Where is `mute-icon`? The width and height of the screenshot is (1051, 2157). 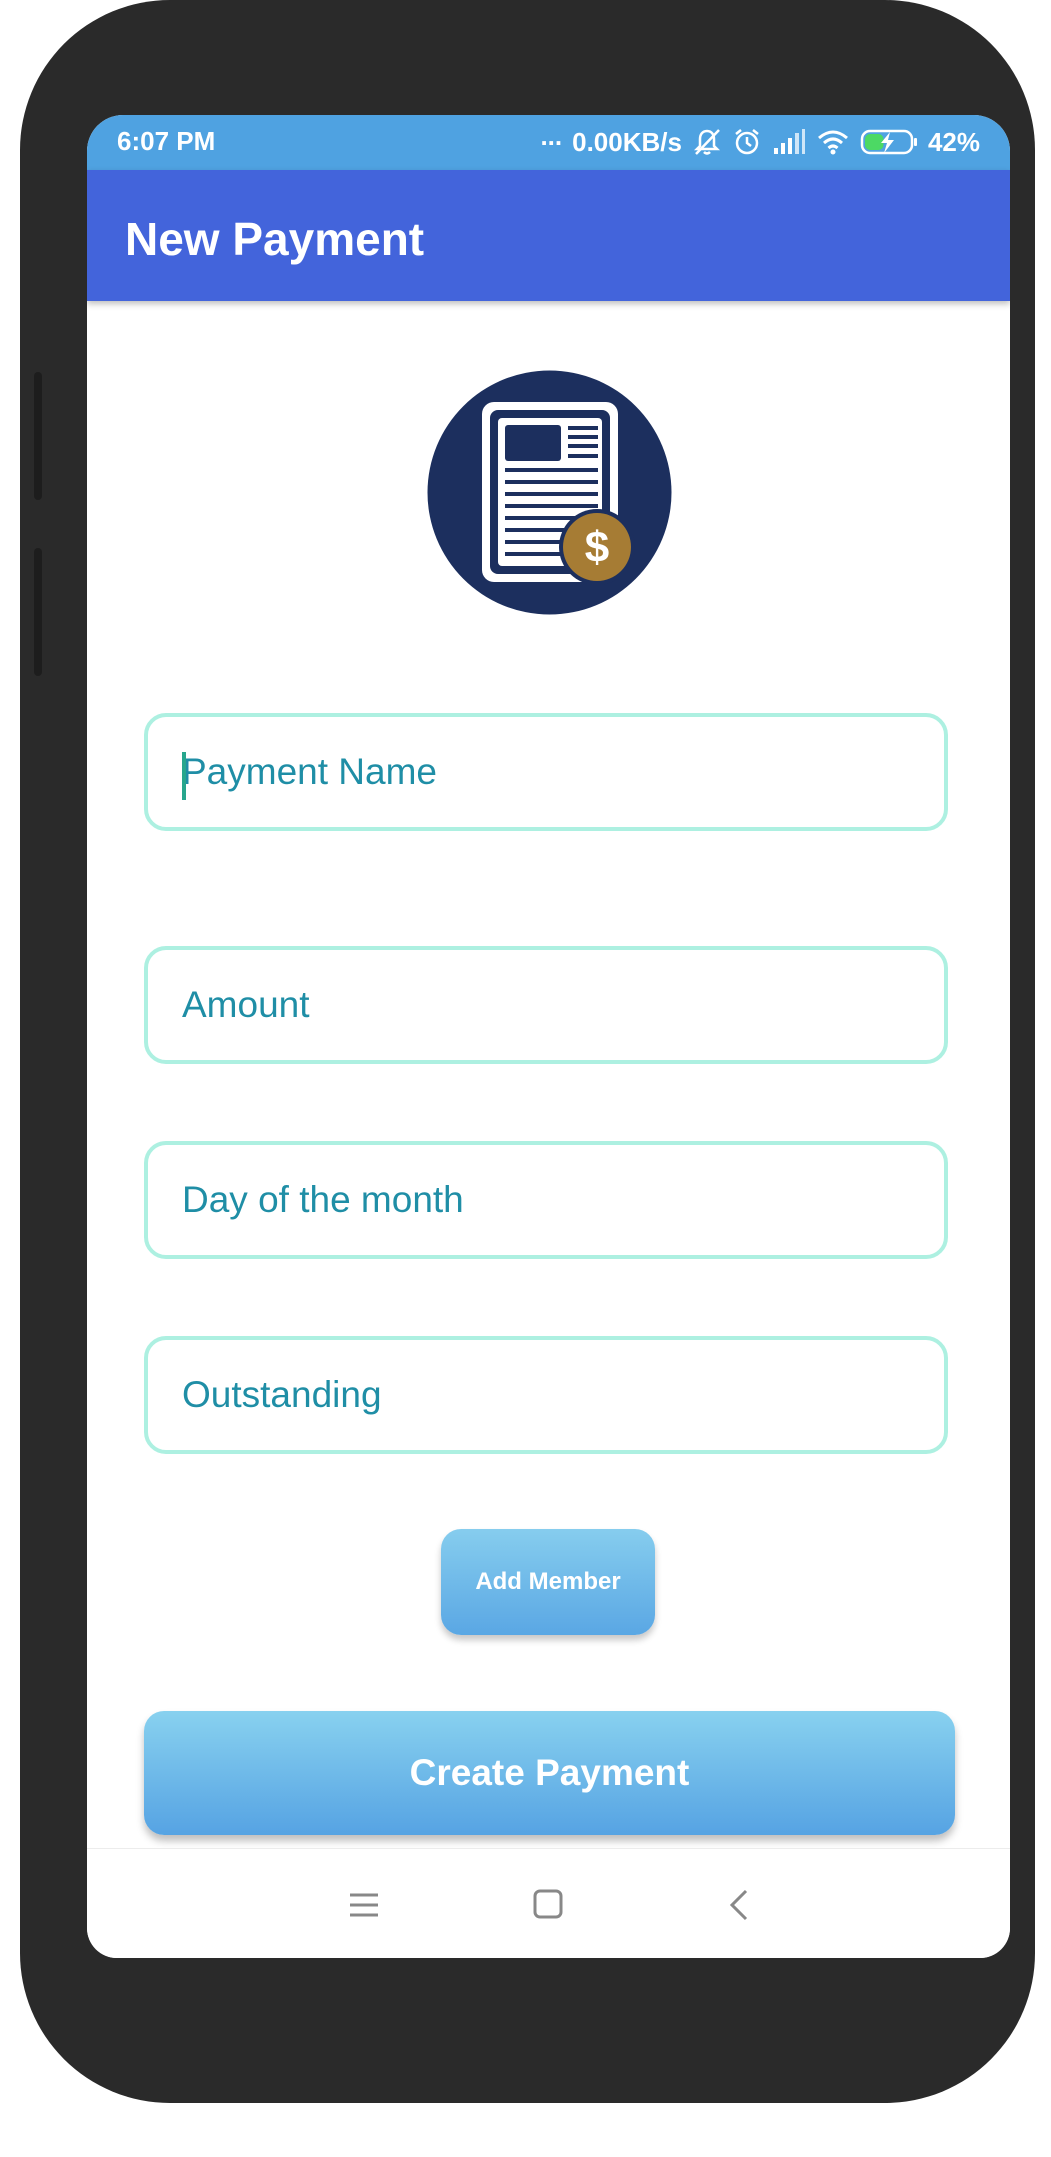
mute-icon is located at coordinates (707, 142).